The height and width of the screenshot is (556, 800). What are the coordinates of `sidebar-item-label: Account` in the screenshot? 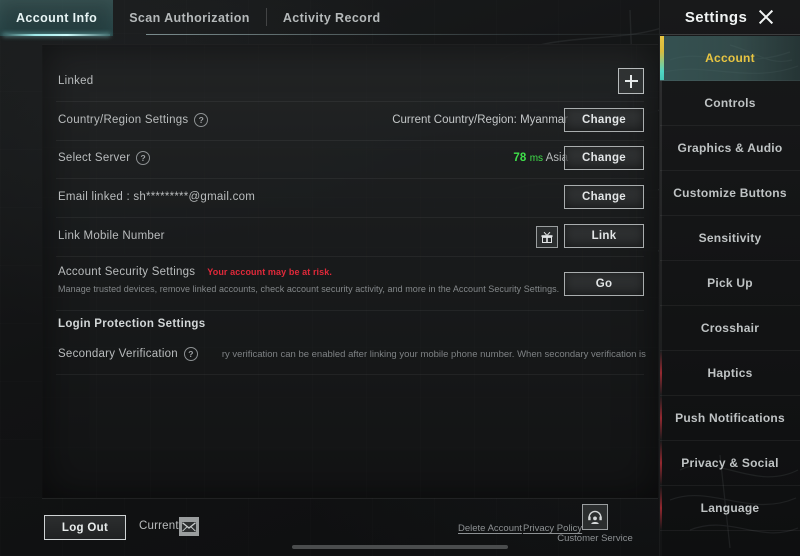 It's located at (730, 58).